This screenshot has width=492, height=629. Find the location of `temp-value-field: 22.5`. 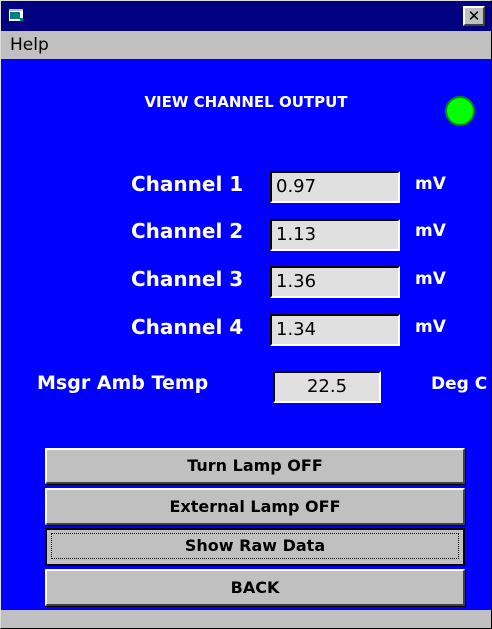

temp-value-field: 22.5 is located at coordinates (327, 387).